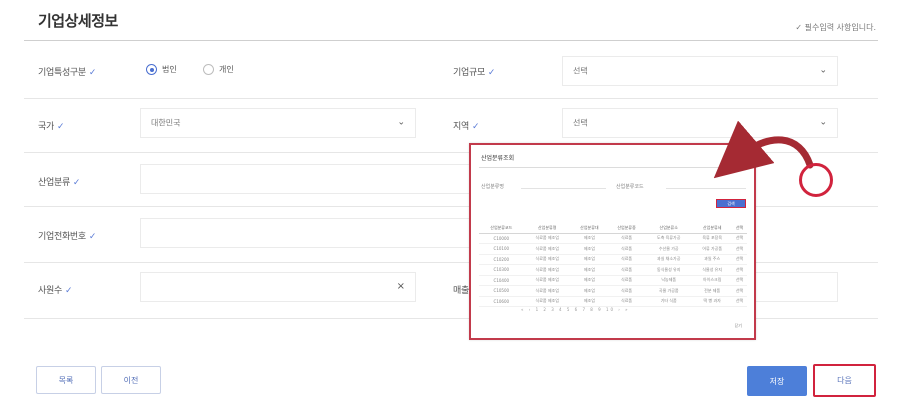 This screenshot has width=900, height=406. Describe the element at coordinates (763, 149) in the screenshot. I see `annotation-arrow-icon` at that location.